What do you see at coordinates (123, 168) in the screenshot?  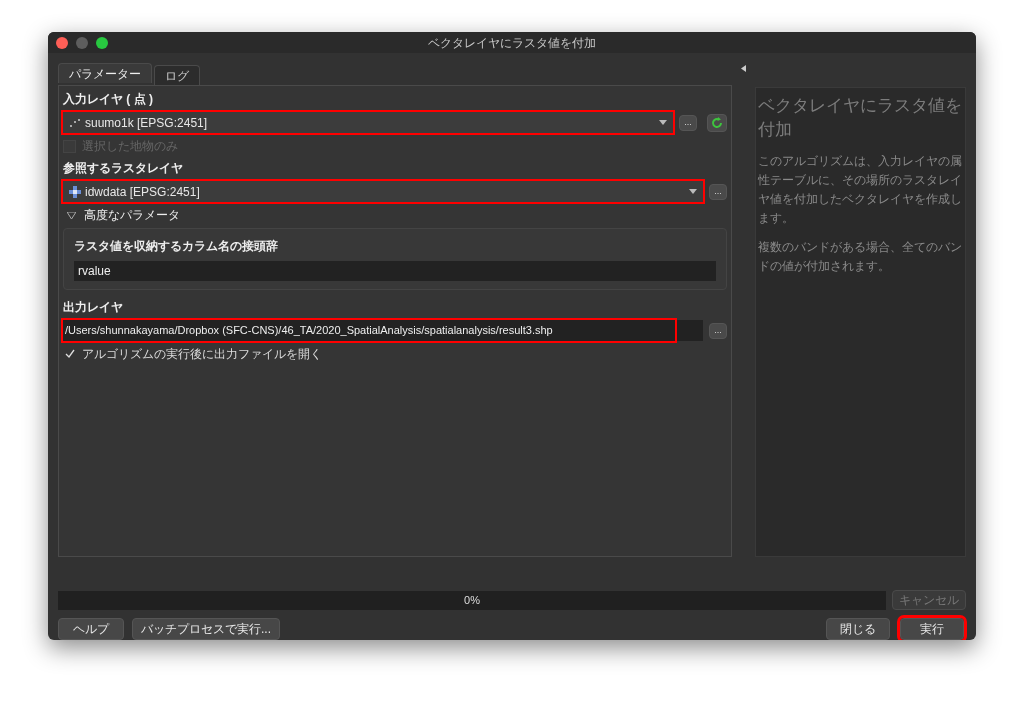 I see `field-label: 参照するラスタレイヤ` at bounding box center [123, 168].